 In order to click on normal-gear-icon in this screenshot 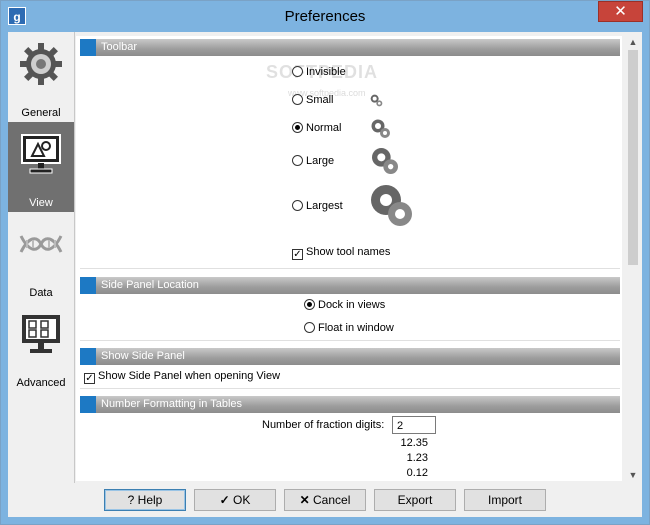, I will do `click(380, 128)`.